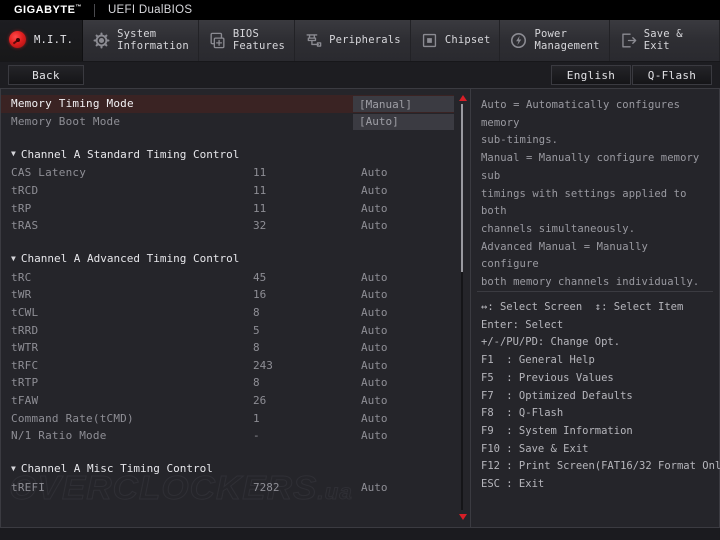  What do you see at coordinates (462, 97) in the screenshot?
I see `scroll-up-arrow-icon` at bounding box center [462, 97].